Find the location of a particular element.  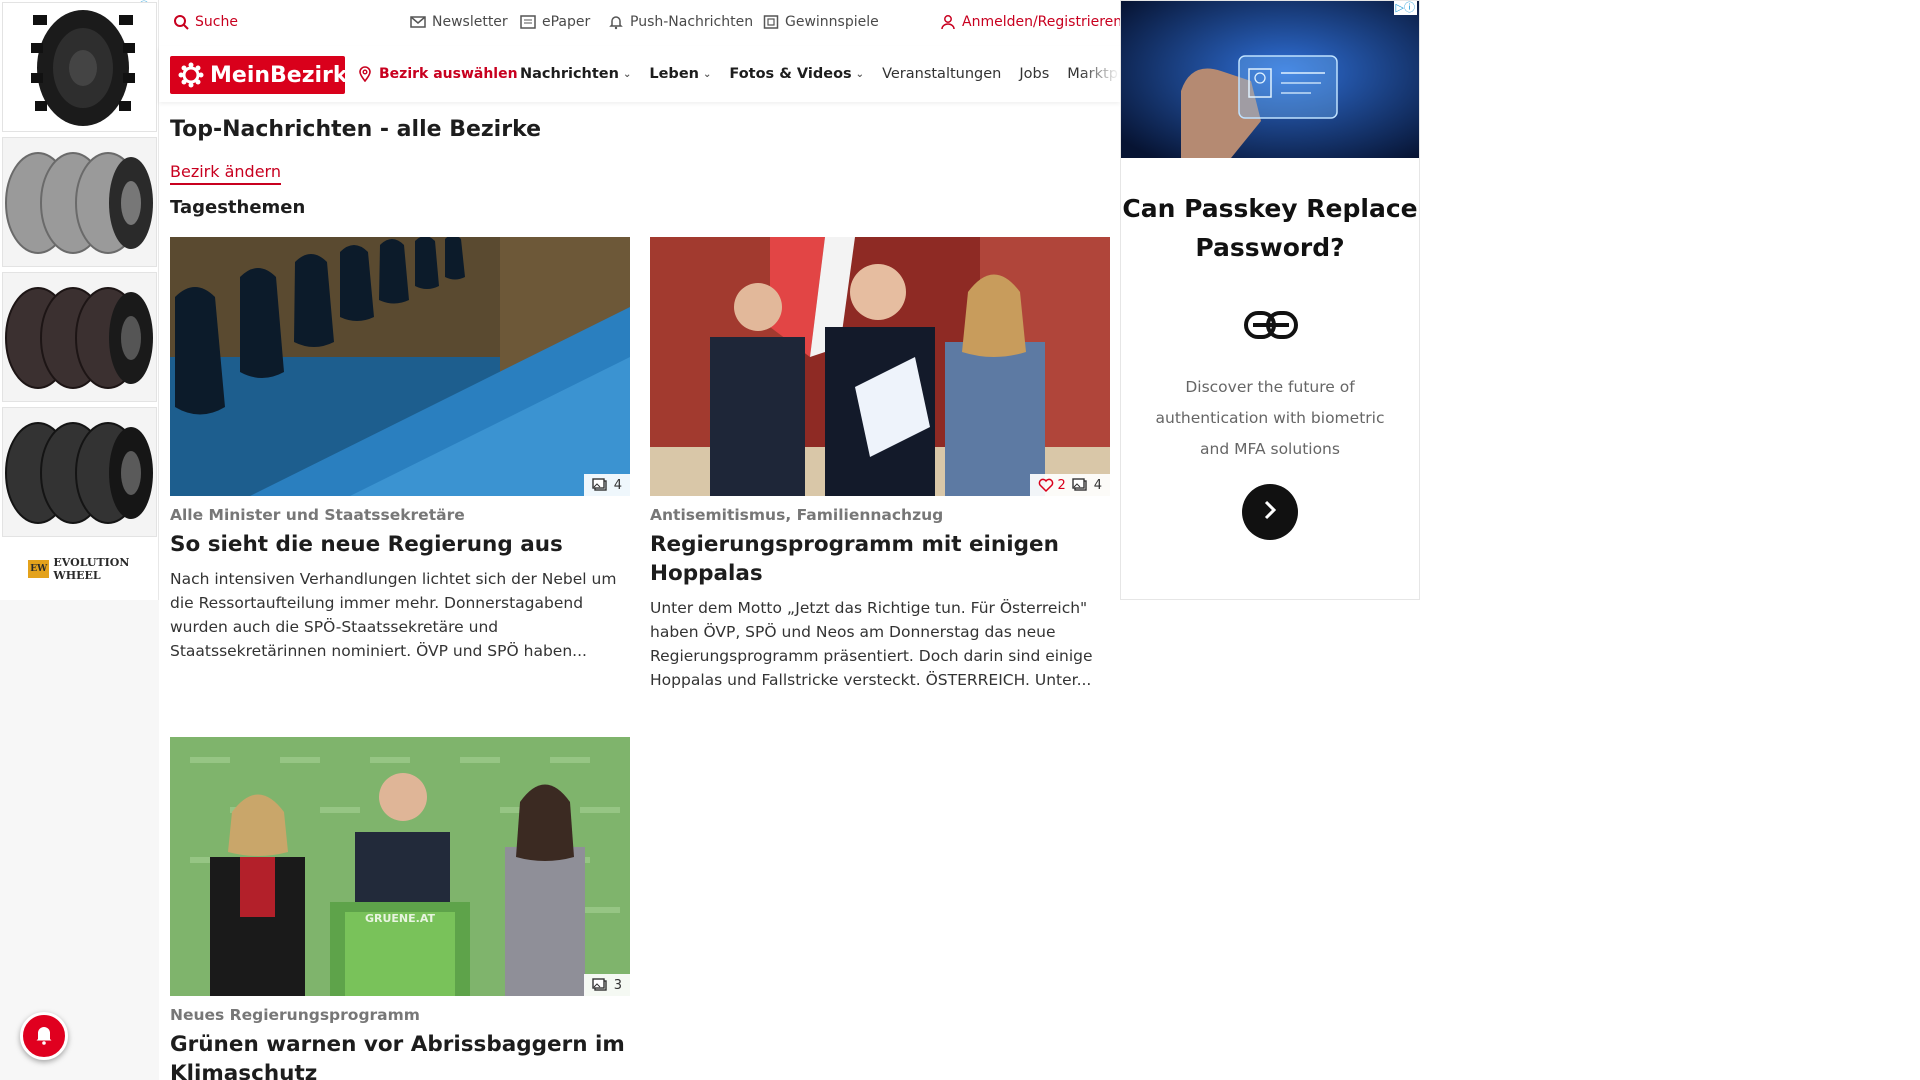

epaper-link: ePaper is located at coordinates (555, 22).